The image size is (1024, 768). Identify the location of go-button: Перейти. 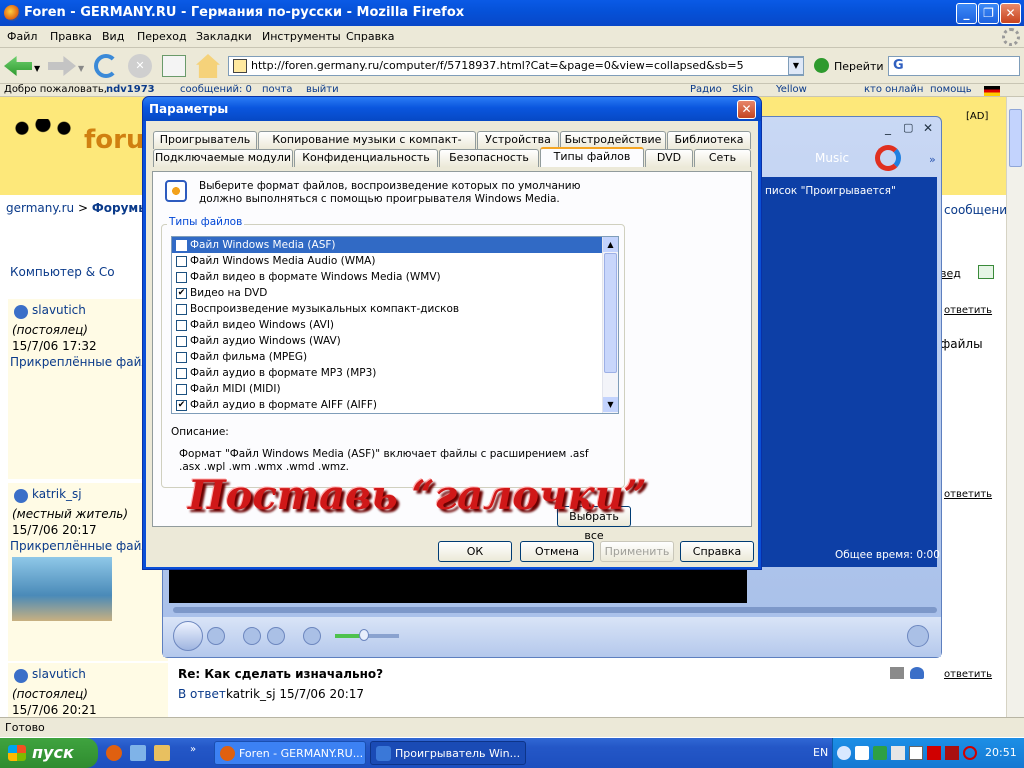
(859, 66).